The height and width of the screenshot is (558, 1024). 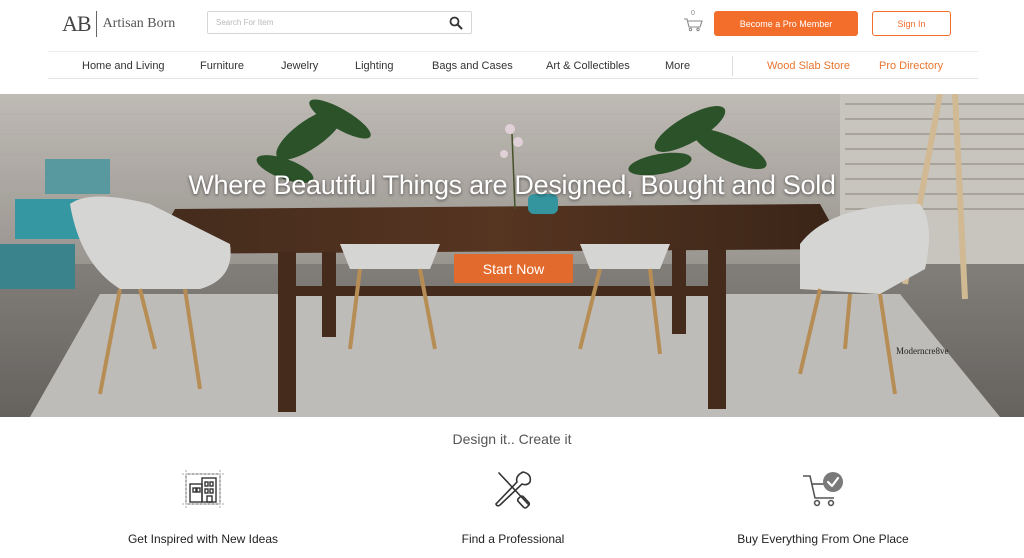 I want to click on feature-find-professional: Find a Professional, so click(x=513, y=507).